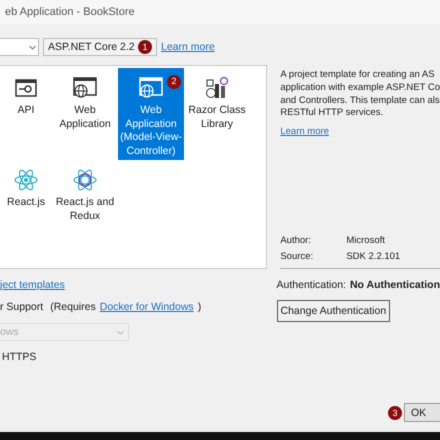  What do you see at coordinates (358, 75) in the screenshot?
I see `description-text: A project template for creating an AS` at bounding box center [358, 75].